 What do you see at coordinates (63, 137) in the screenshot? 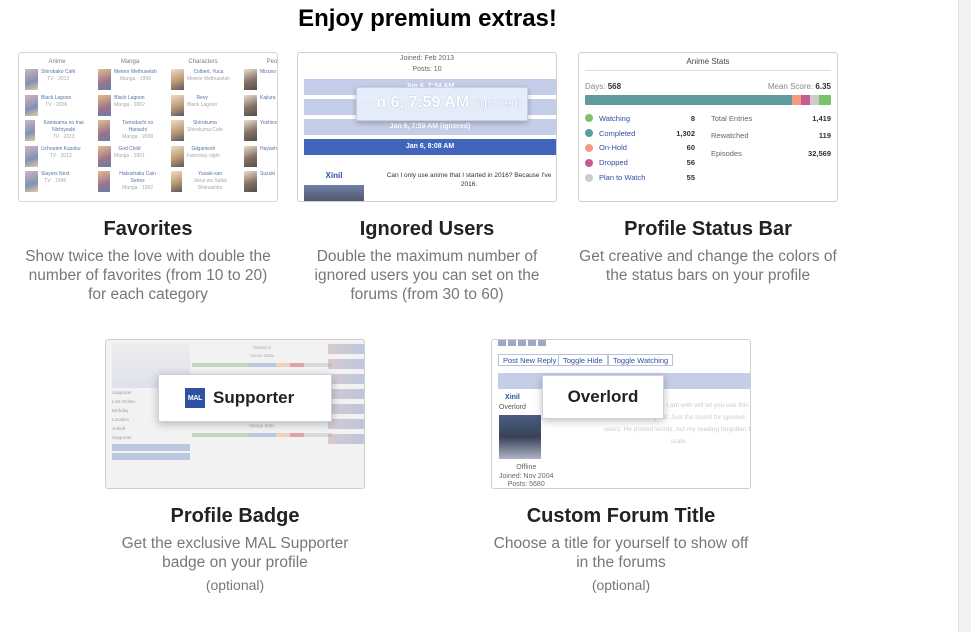
I see `favorite-meta: TV · 2013` at bounding box center [63, 137].